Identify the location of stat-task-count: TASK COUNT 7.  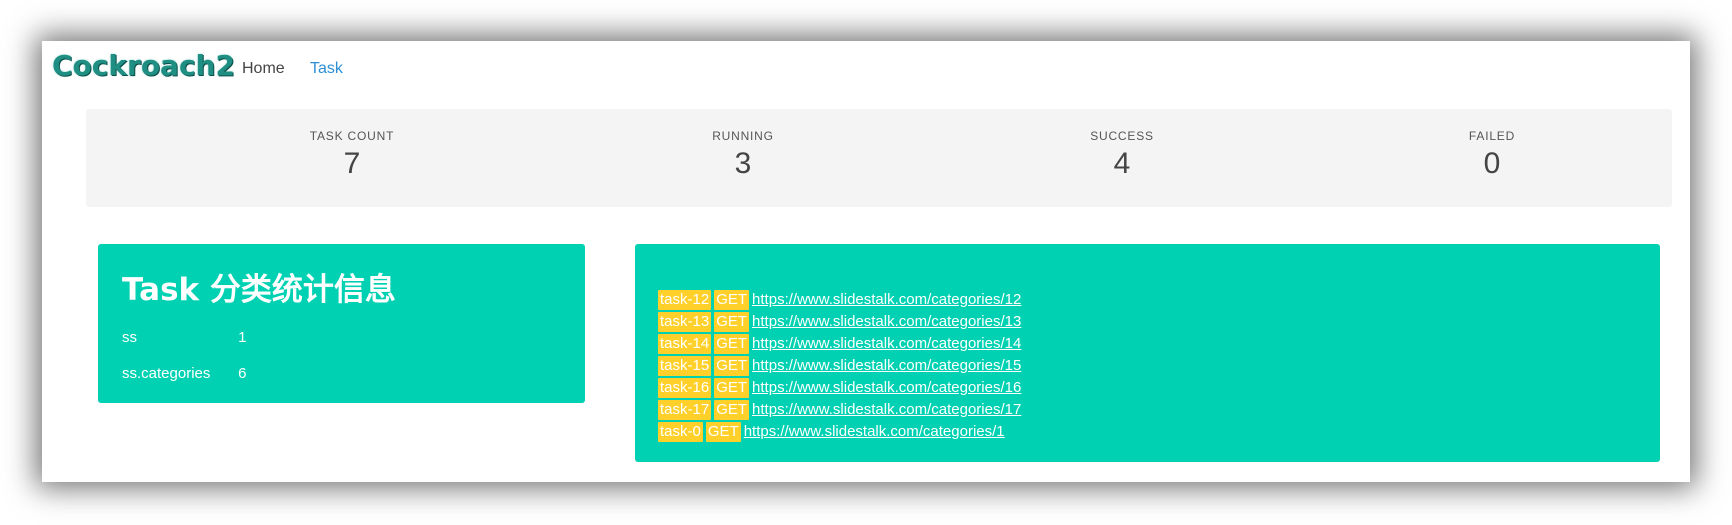
(352, 155).